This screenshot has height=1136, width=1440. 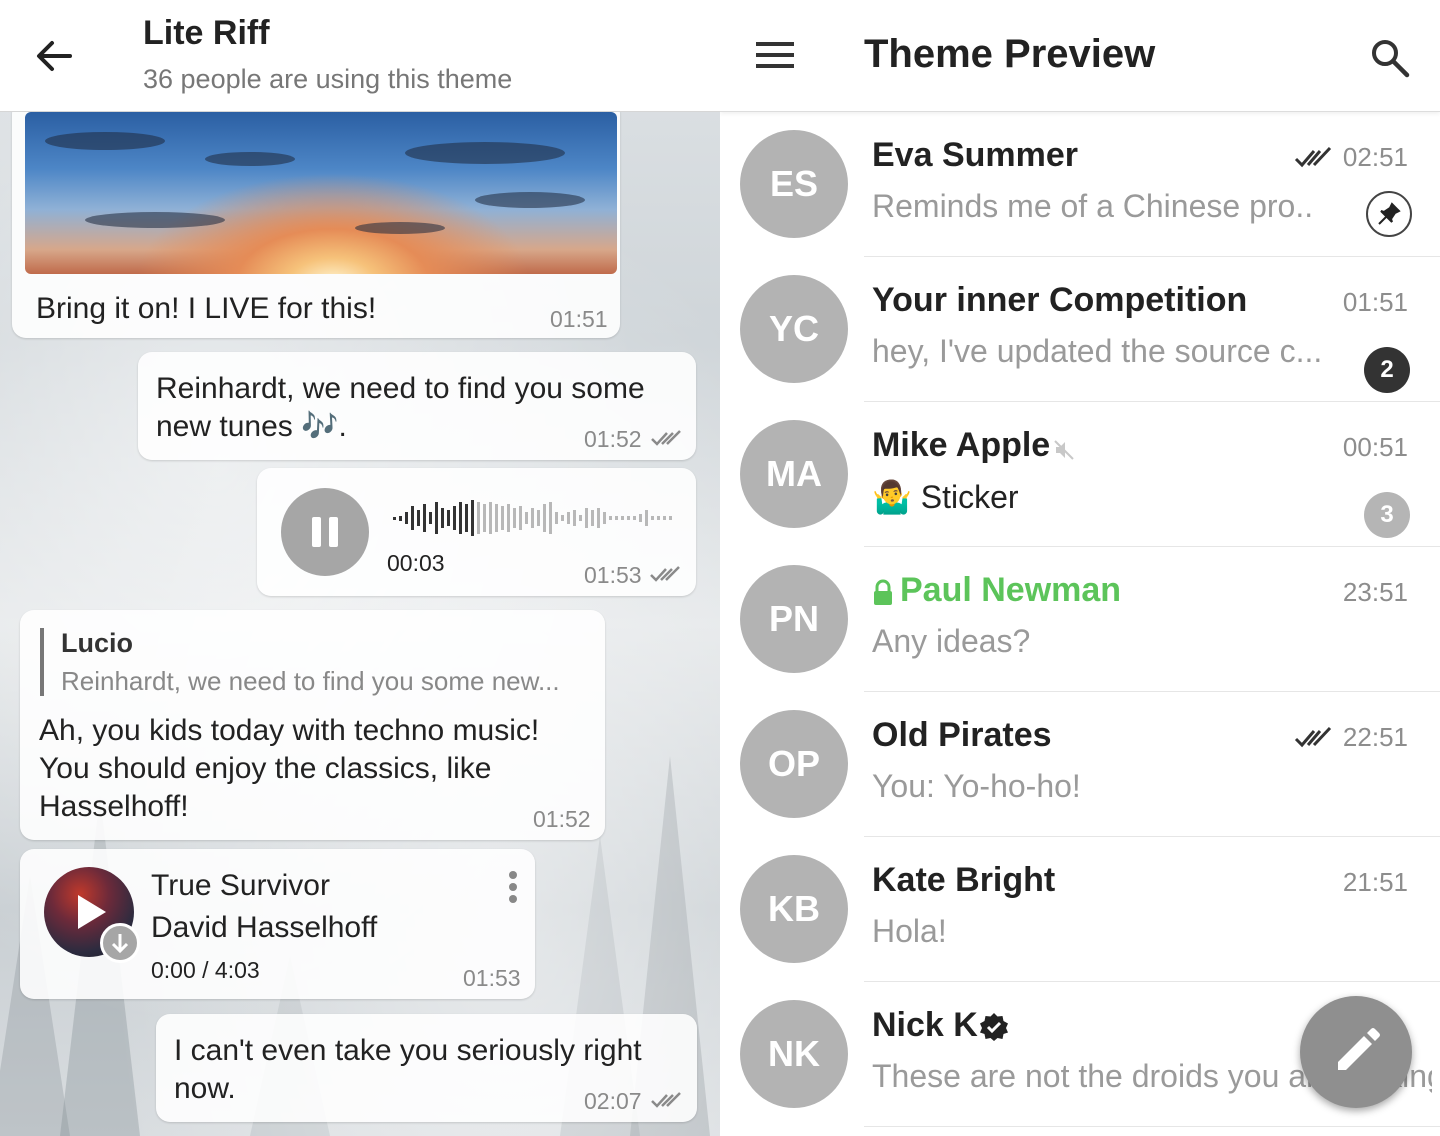 What do you see at coordinates (42, 662) in the screenshot?
I see `reply-bar` at bounding box center [42, 662].